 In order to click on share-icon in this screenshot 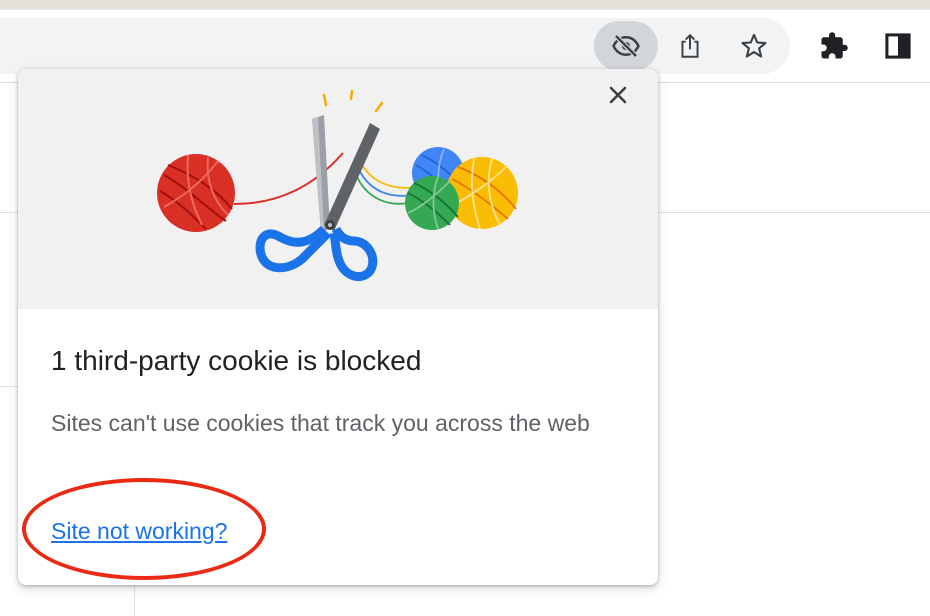, I will do `click(690, 45)`.